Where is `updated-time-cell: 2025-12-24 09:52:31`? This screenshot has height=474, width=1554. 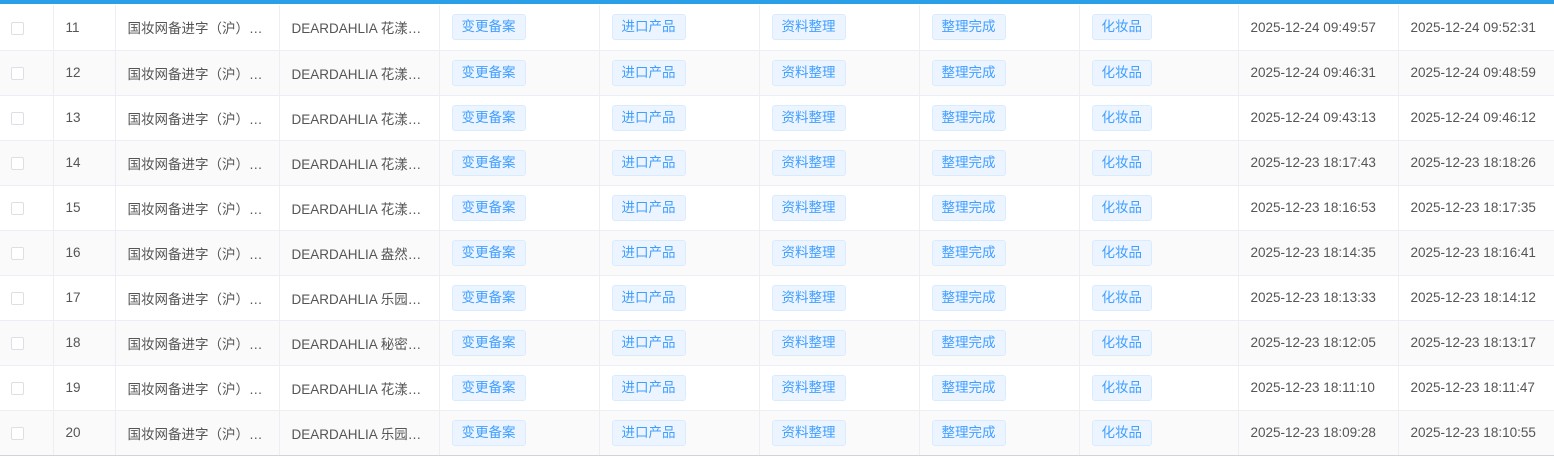 updated-time-cell: 2025-12-24 09:52:31 is located at coordinates (1473, 27).